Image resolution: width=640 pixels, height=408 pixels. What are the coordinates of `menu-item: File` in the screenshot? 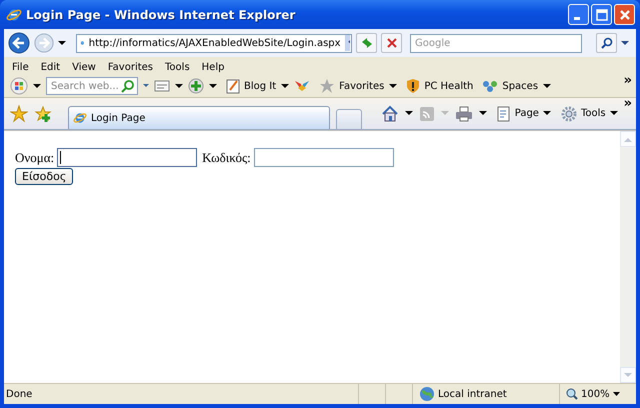 It's located at (20, 67).